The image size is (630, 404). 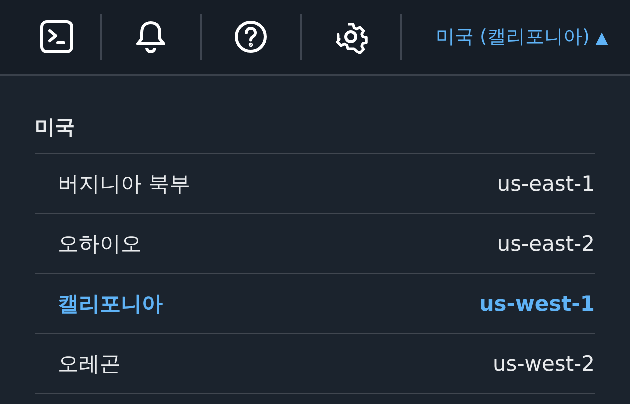 I want to click on region-option: 버지니아 북부 us-east-1, so click(x=315, y=184).